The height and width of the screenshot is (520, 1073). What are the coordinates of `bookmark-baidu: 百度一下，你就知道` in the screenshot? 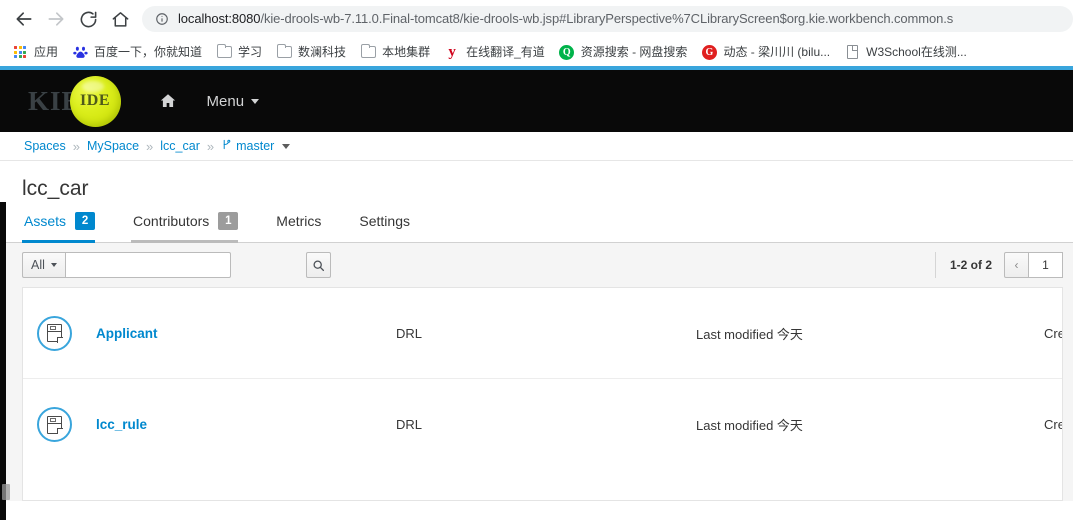 It's located at (139, 52).